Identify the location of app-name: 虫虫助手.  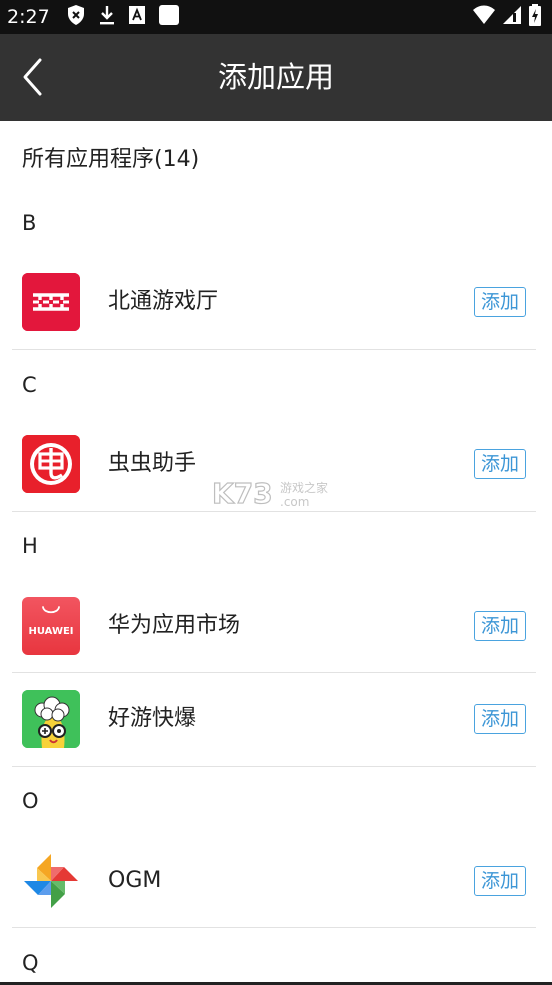
(152, 463).